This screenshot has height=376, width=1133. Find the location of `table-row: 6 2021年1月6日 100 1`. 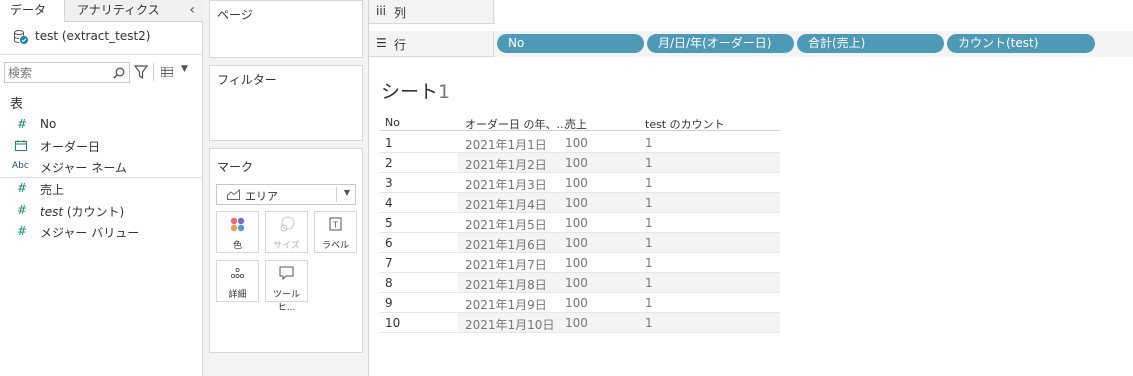

table-row: 6 2021年1月6日 100 1 is located at coordinates (580, 243).